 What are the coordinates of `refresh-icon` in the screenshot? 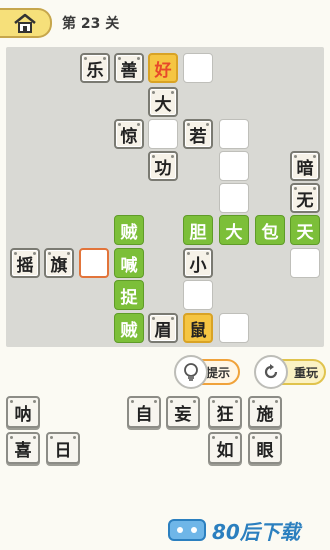 It's located at (271, 372).